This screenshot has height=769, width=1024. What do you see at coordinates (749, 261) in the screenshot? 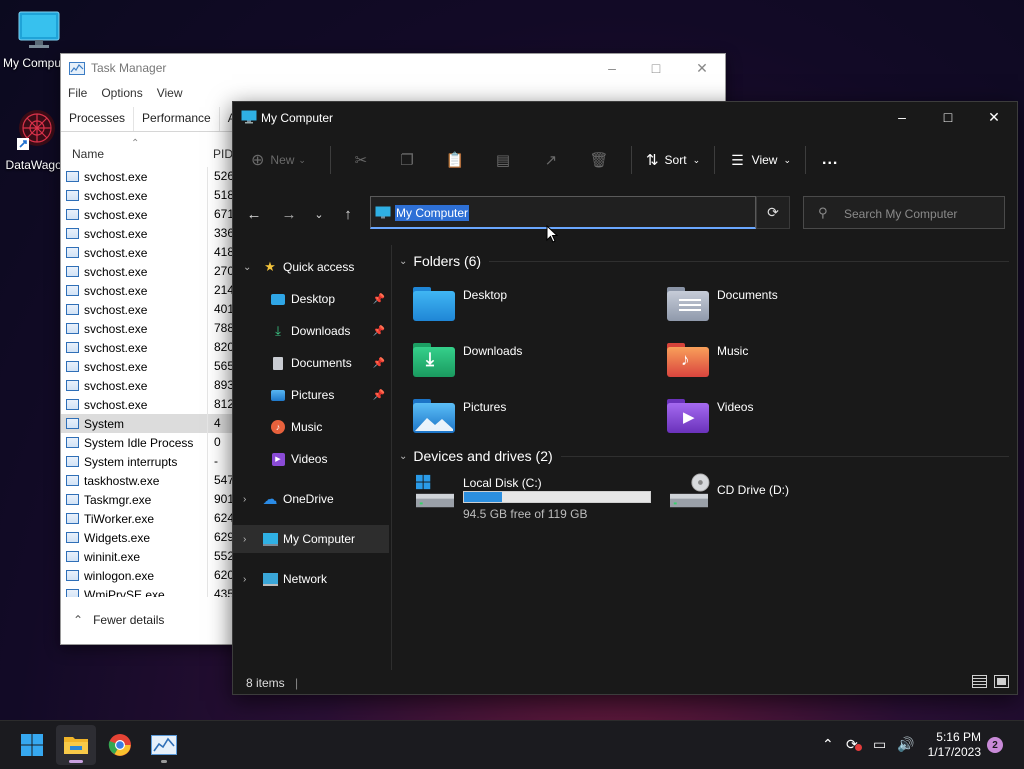
I see `section-divider` at bounding box center [749, 261].